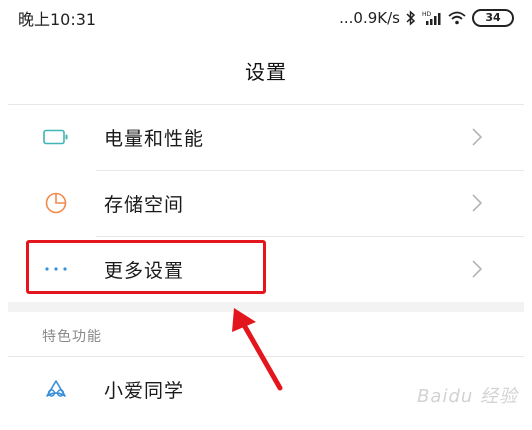 The height and width of the screenshot is (430, 532). What do you see at coordinates (144, 390) in the screenshot?
I see `settings-item-label: 小爱同学` at bounding box center [144, 390].